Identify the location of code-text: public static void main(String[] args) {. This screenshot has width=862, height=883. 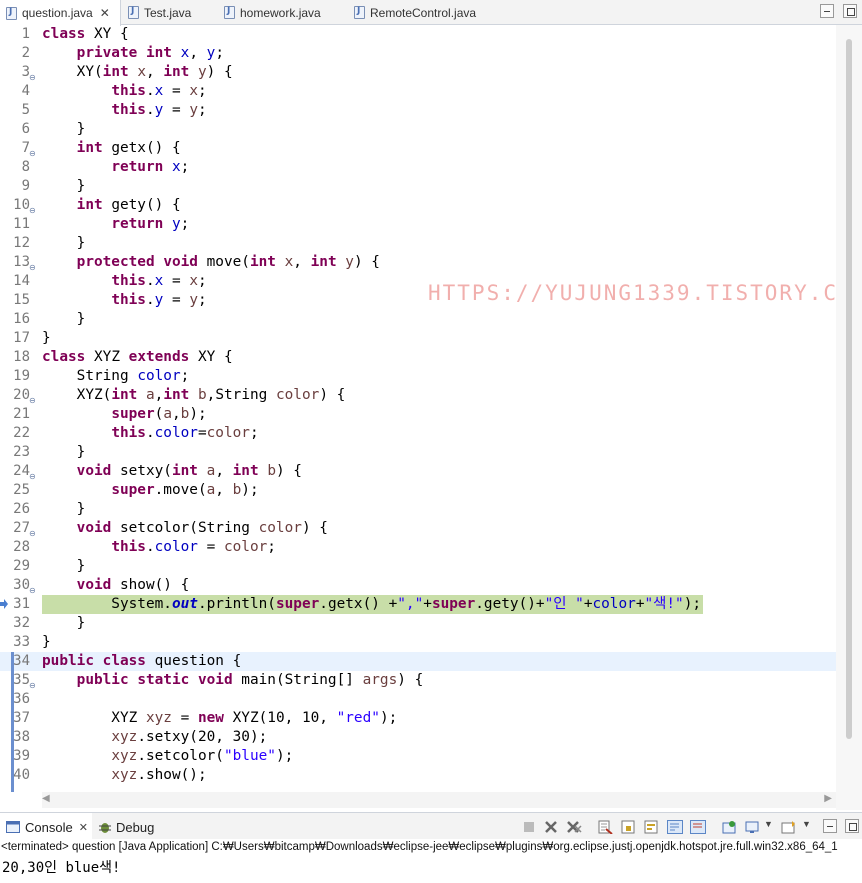
(233, 680).